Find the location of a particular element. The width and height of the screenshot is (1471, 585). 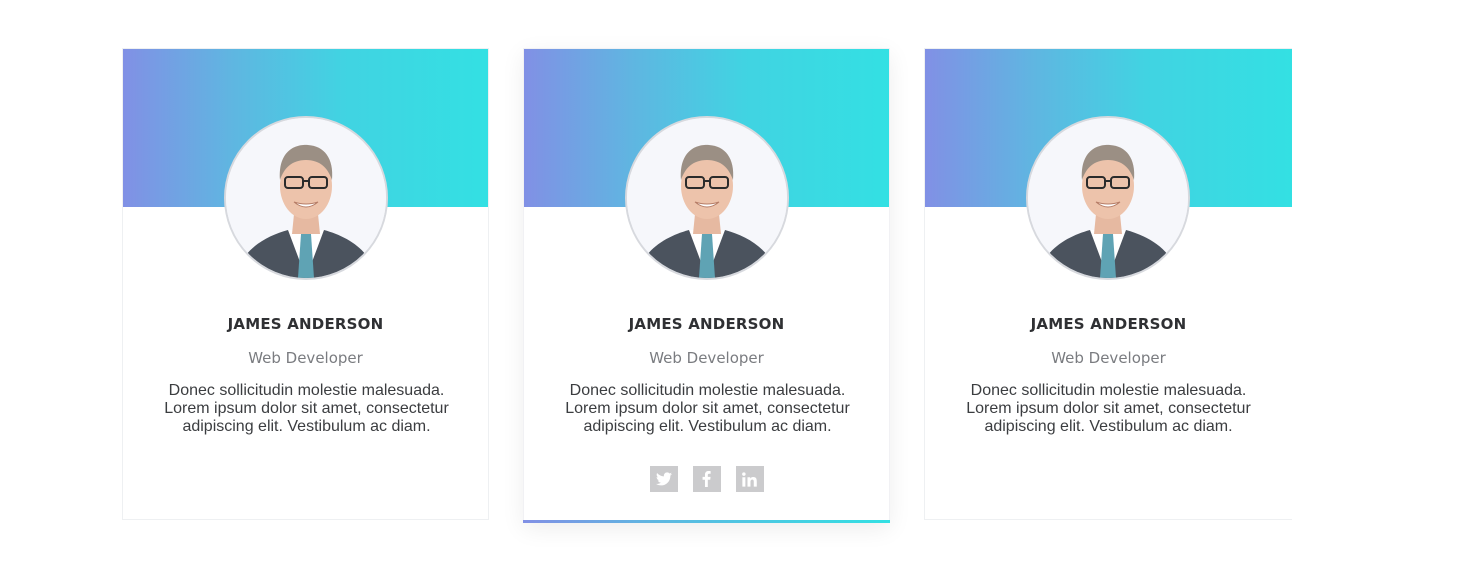

active-underline is located at coordinates (706, 521).